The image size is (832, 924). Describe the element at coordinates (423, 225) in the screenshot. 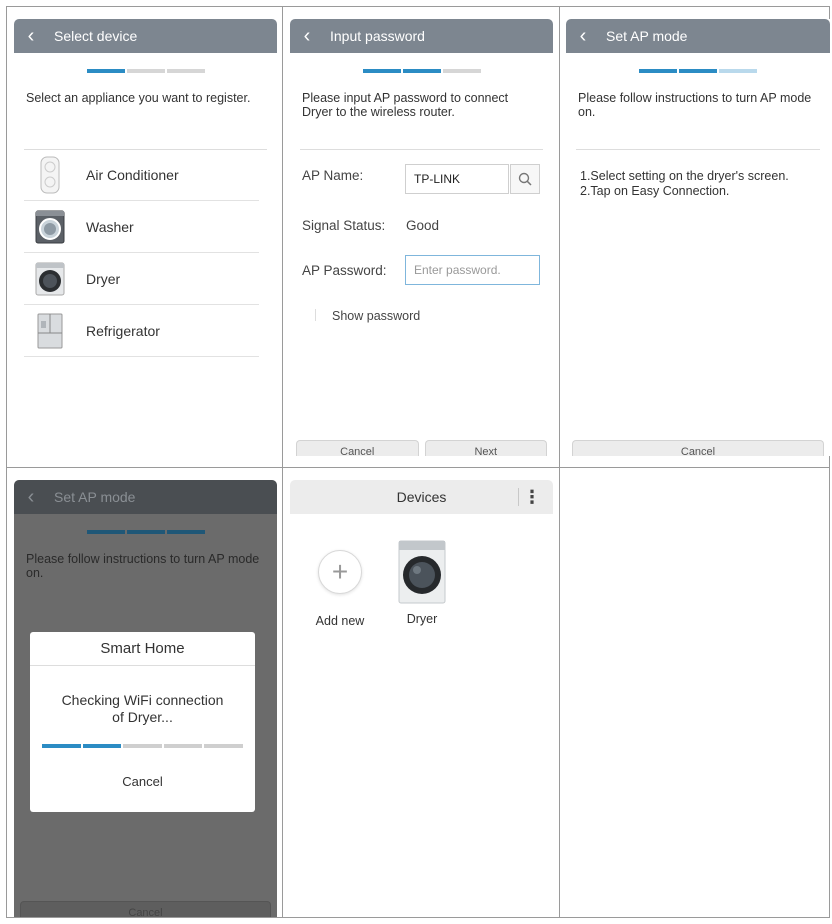

I see `signal-status-value: Good` at that location.